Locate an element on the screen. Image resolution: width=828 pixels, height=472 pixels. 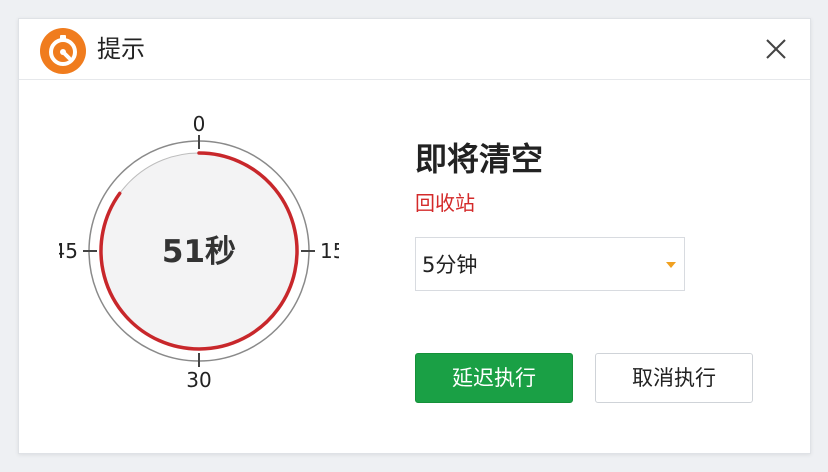
delay-duration-value: 5分钟 is located at coordinates (450, 265).